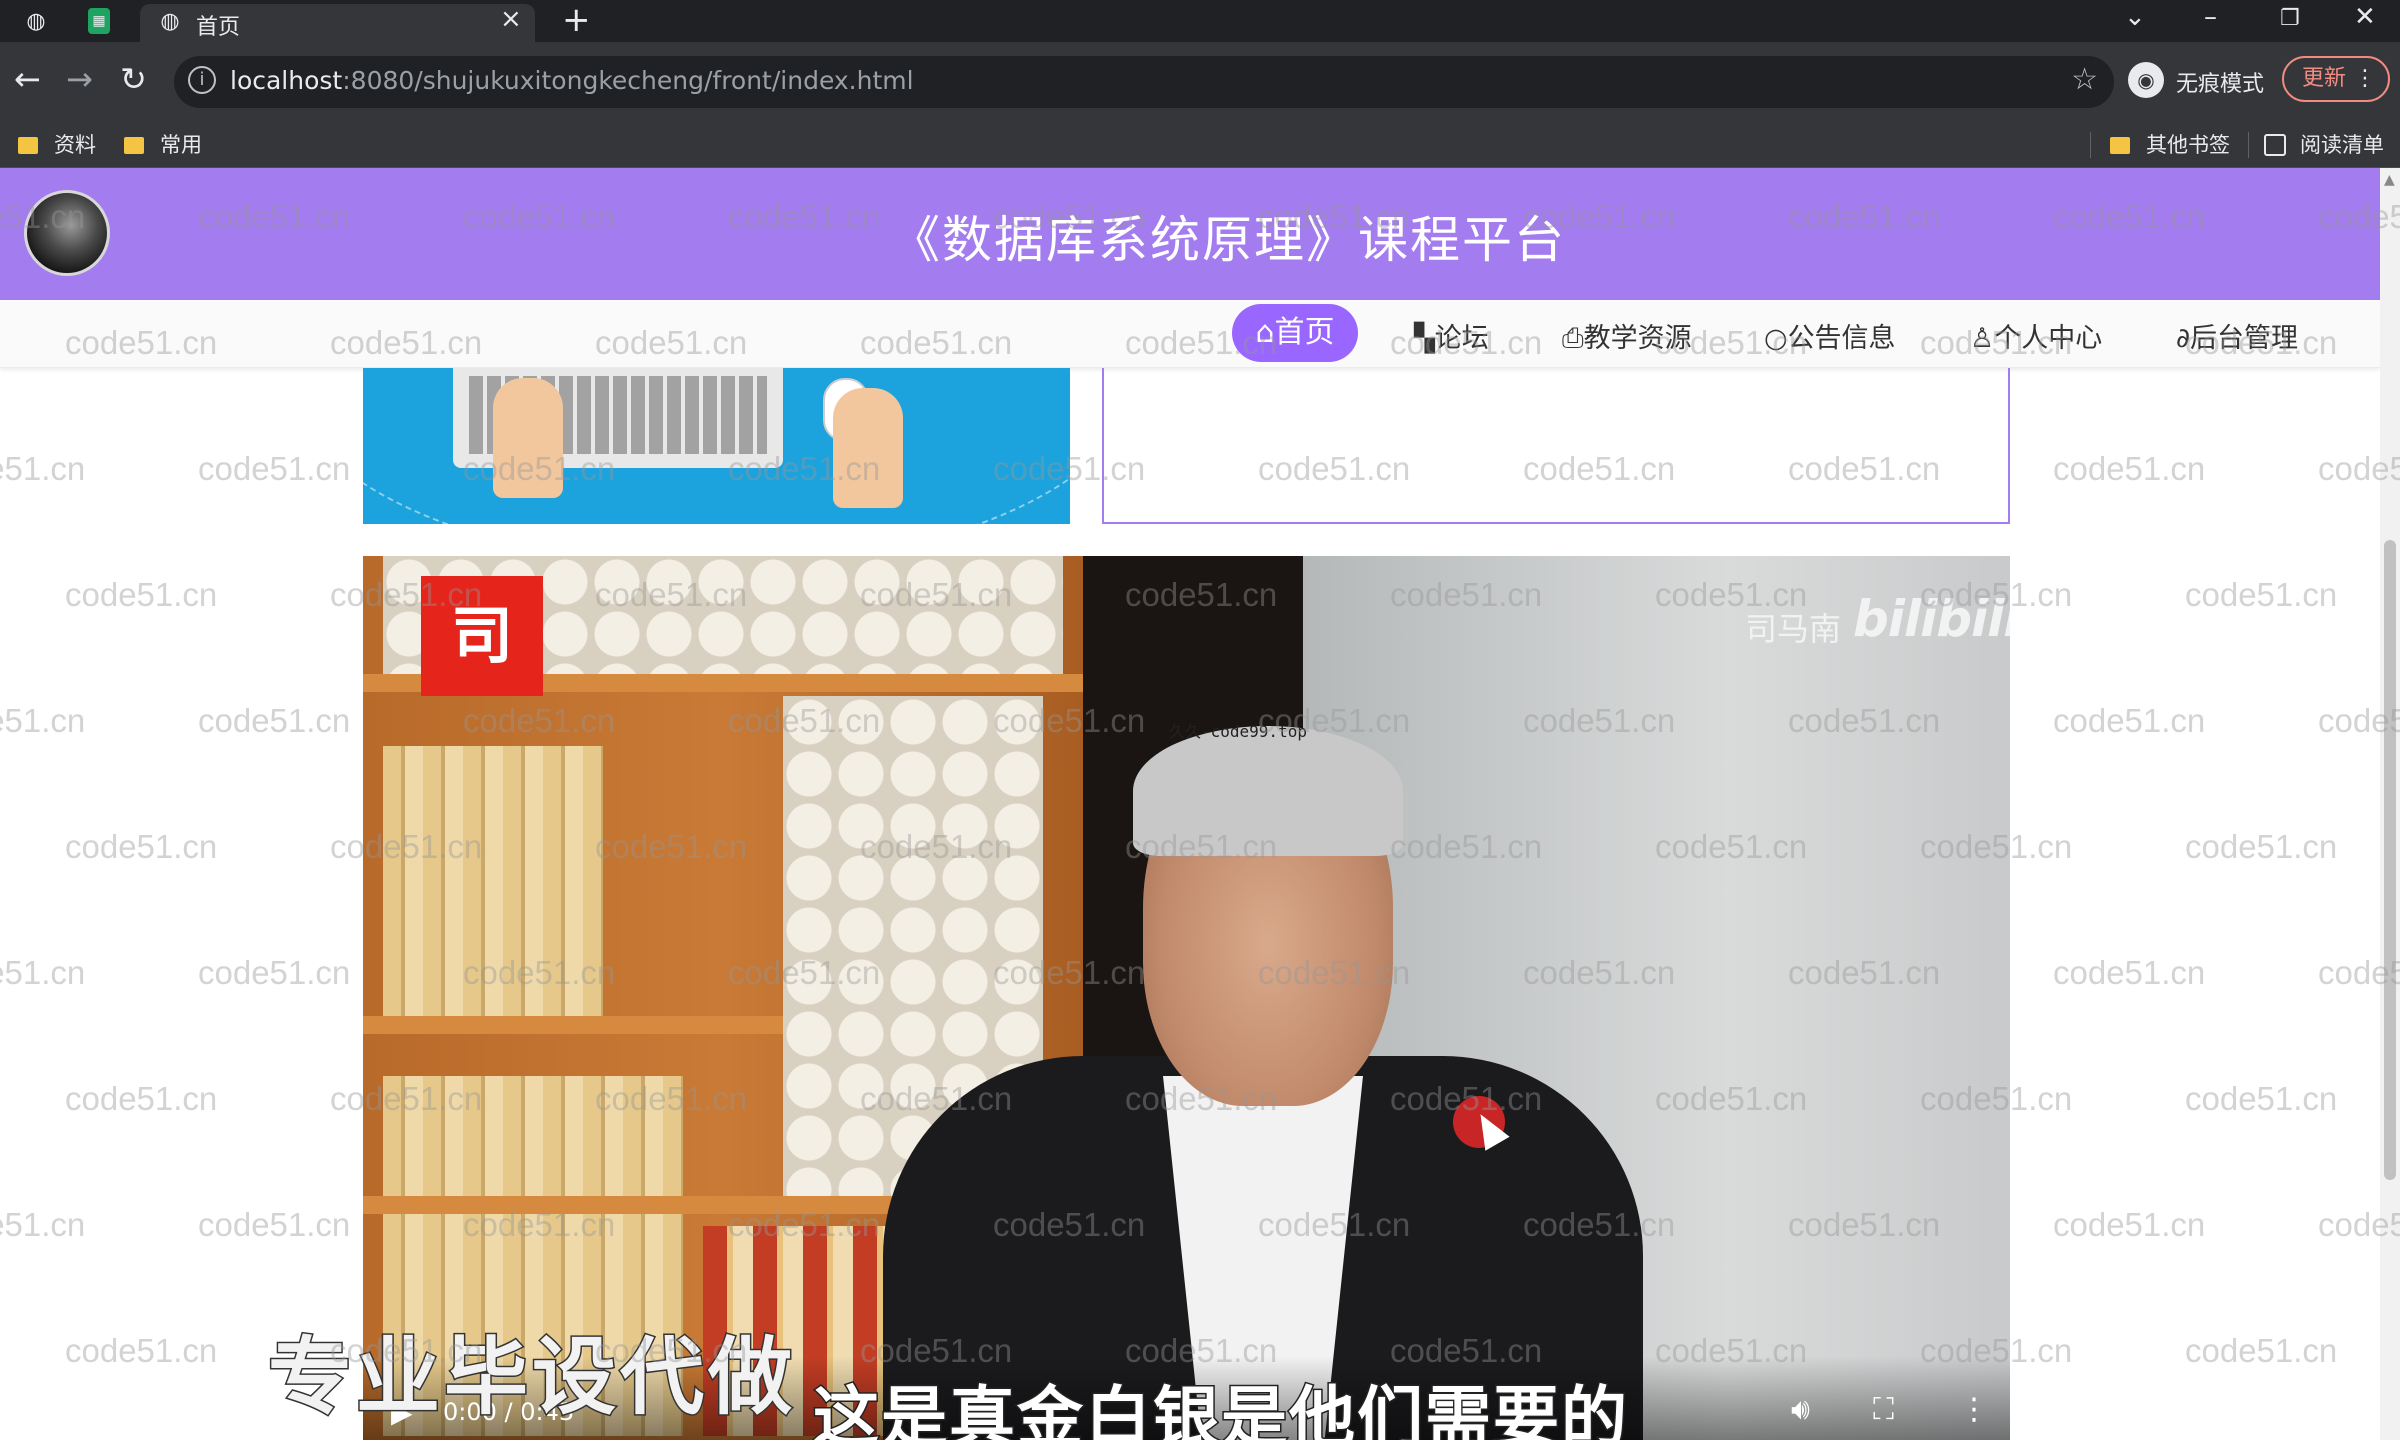 Image resolution: width=2400 pixels, height=1440 pixels. I want to click on restore-button: ❐, so click(2290, 18).